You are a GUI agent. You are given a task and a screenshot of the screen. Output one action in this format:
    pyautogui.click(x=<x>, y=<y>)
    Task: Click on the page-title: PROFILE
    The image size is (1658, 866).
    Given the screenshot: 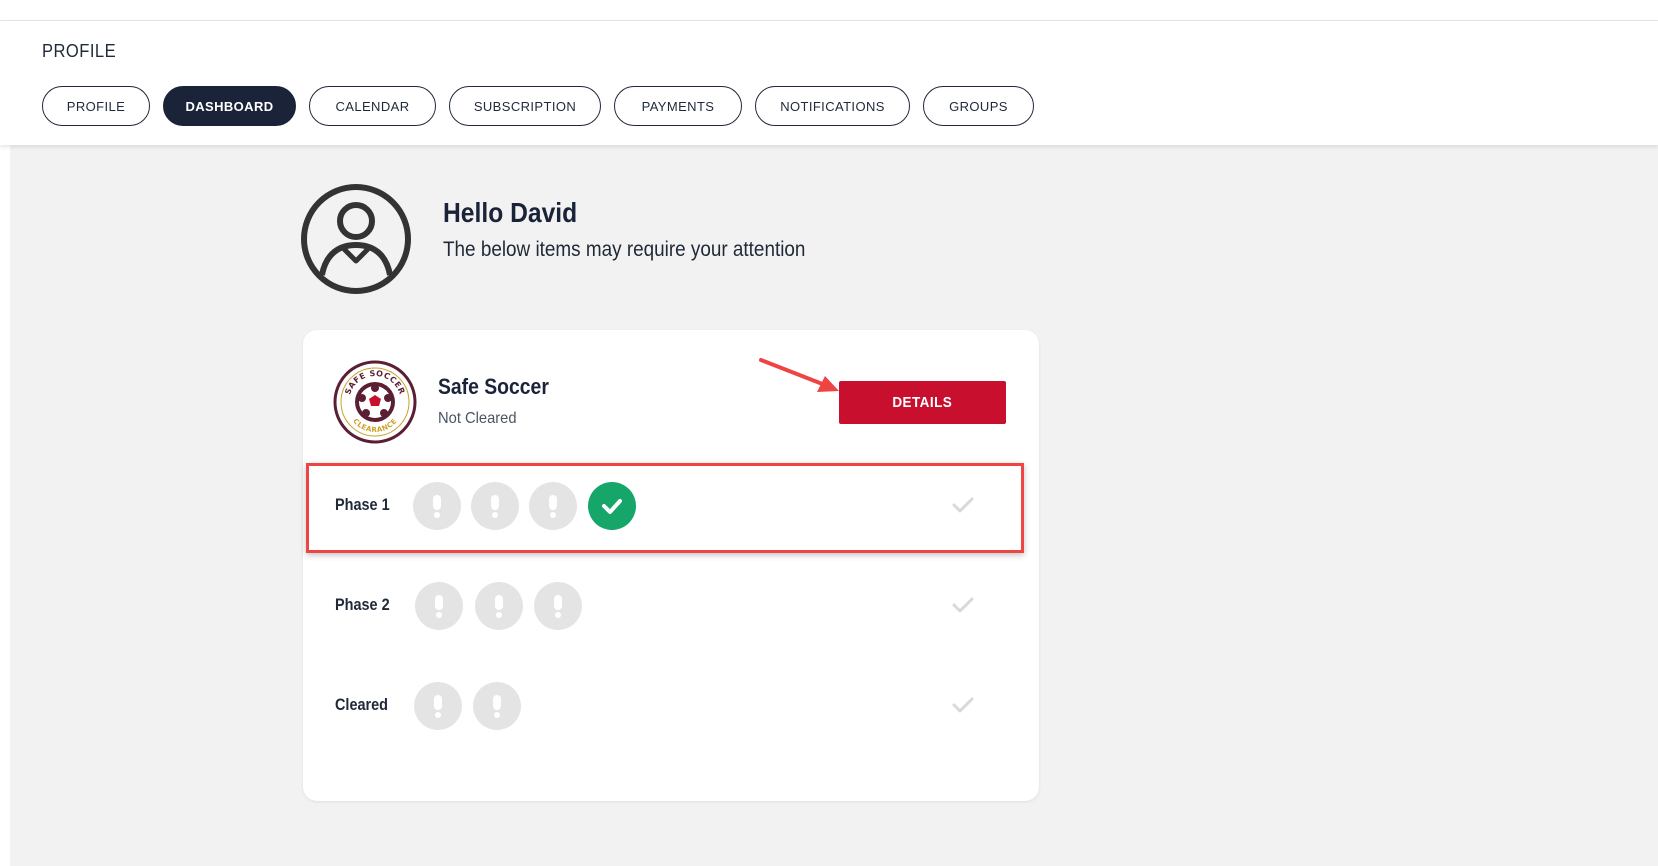 What is the action you would take?
    pyautogui.click(x=79, y=51)
    